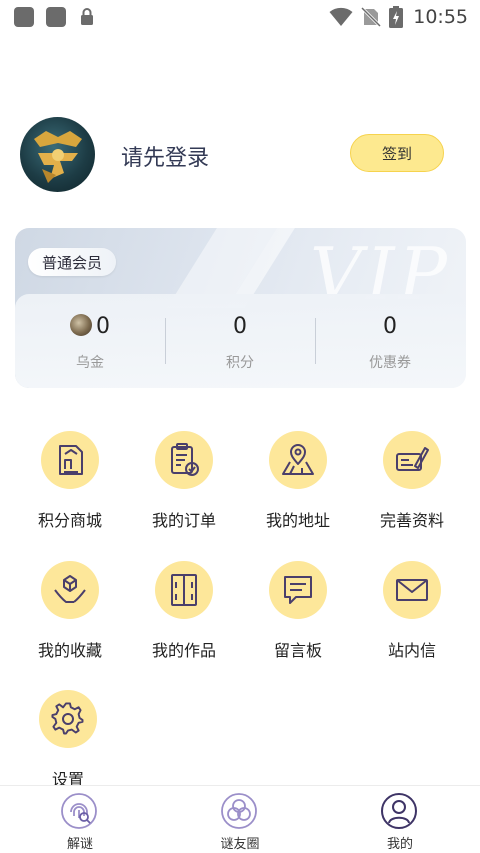  Describe the element at coordinates (399, 844) in the screenshot. I see `nav-label: 我的` at that location.